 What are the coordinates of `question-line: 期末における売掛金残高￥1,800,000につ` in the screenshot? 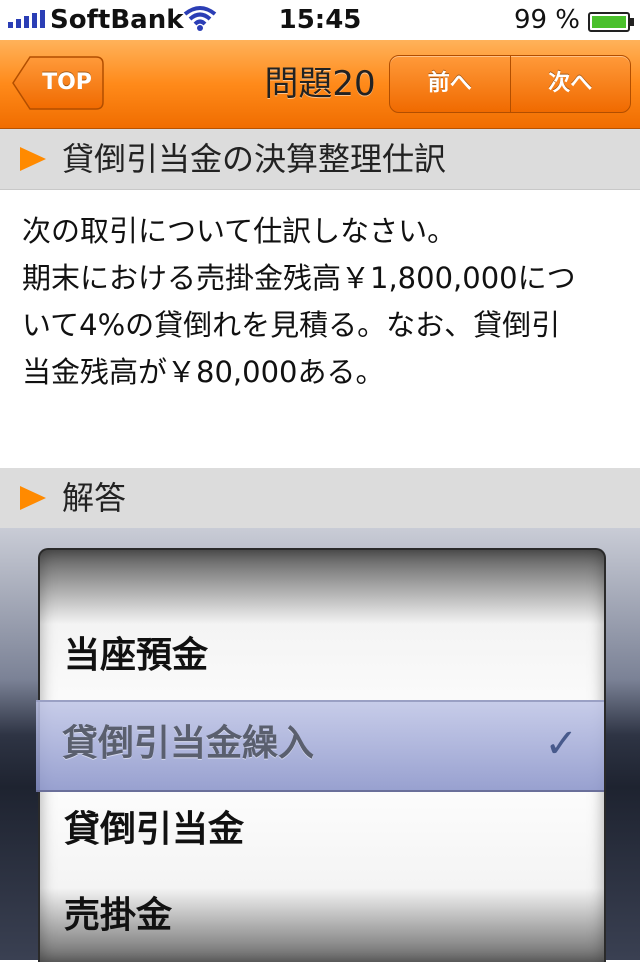 It's located at (299, 278).